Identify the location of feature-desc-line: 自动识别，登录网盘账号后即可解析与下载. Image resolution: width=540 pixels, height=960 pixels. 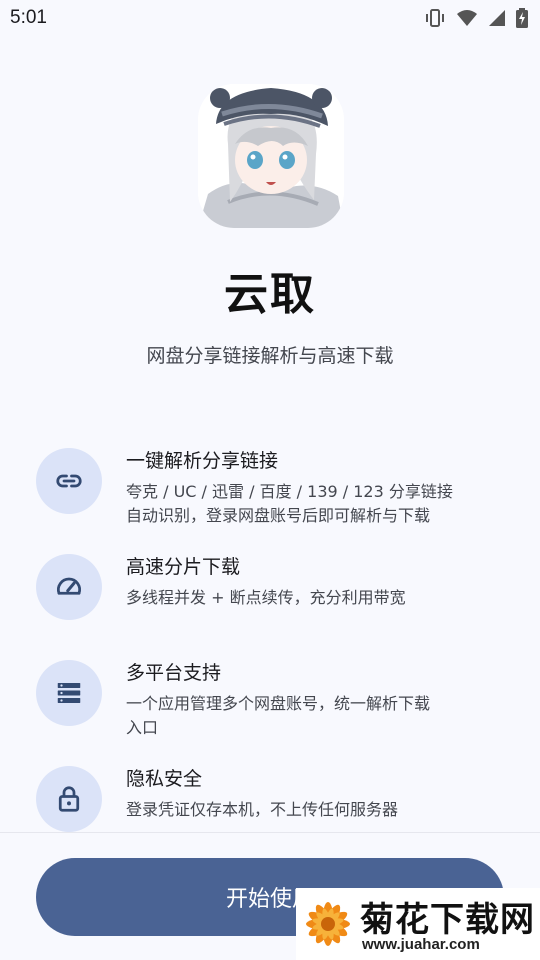
(278, 515).